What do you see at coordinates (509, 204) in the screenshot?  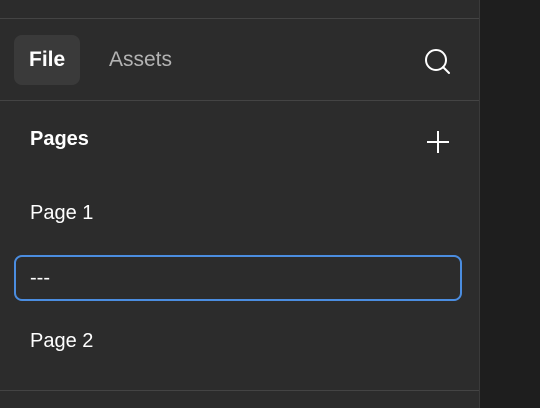 I see `canvas-area` at bounding box center [509, 204].